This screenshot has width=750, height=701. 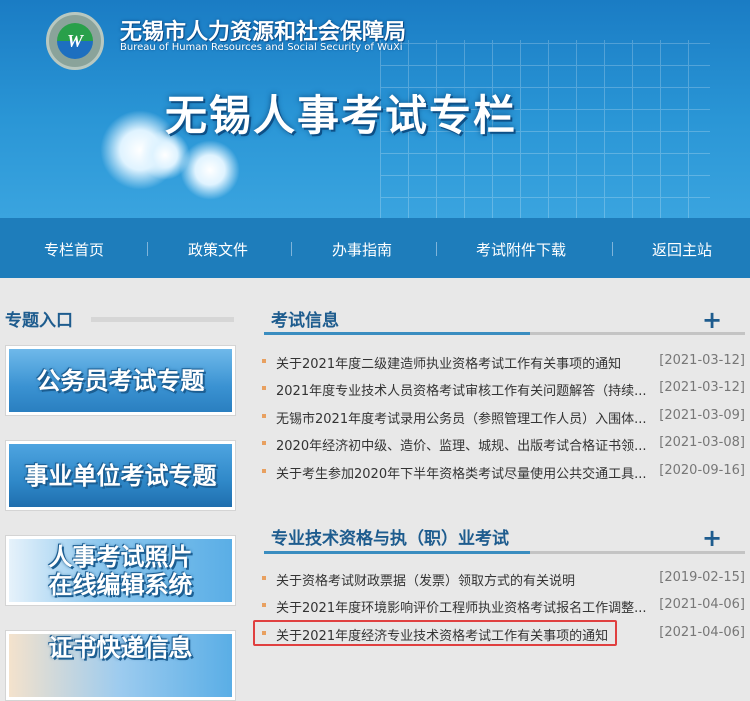 What do you see at coordinates (390, 539) in the screenshot?
I see `section-title-professional-exams: 专业技术资格与执（职）业考试` at bounding box center [390, 539].